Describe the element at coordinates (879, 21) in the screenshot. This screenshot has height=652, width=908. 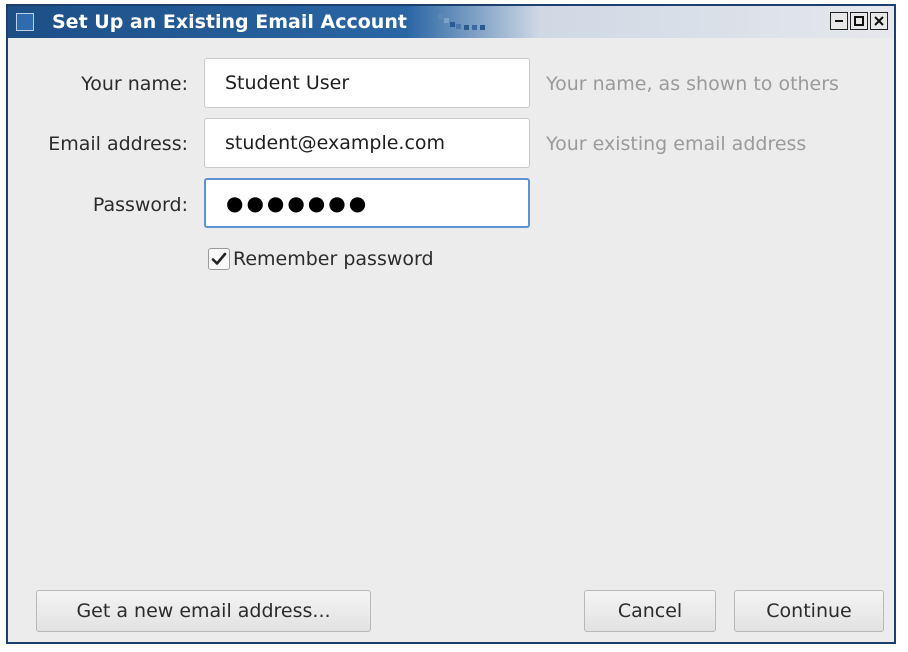
I see `close-icon` at that location.